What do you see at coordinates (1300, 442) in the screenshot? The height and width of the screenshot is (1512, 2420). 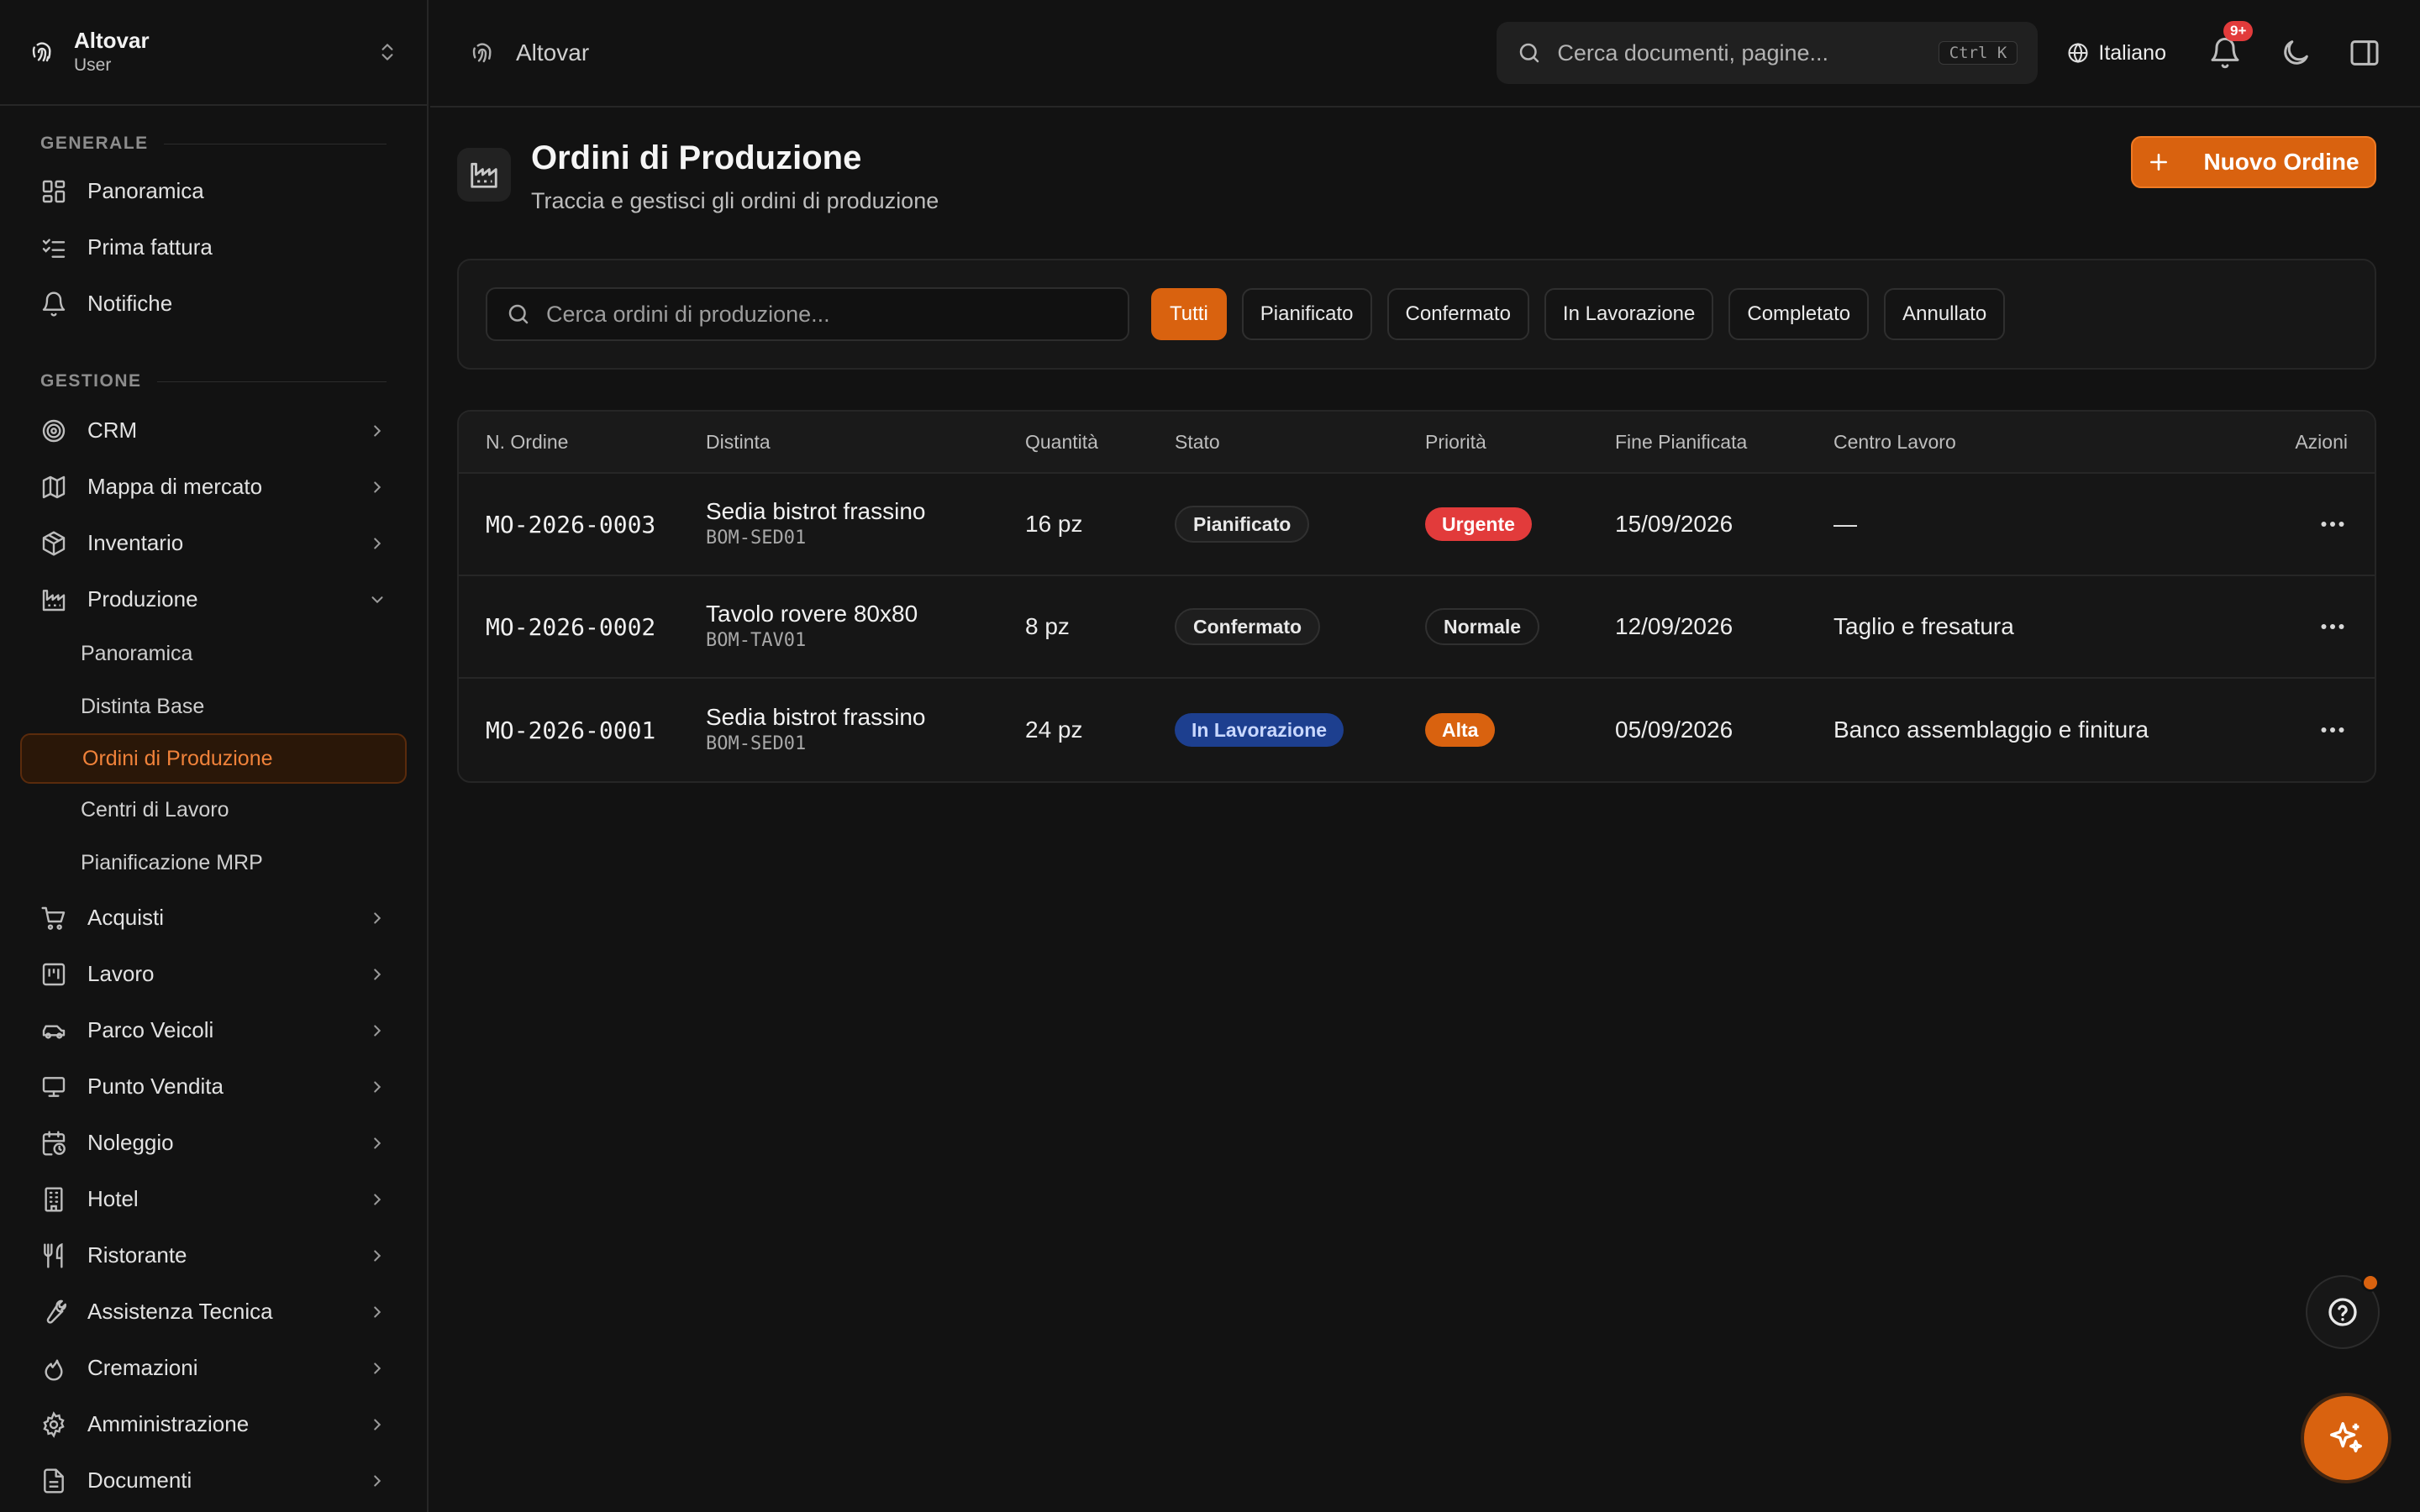 I see `column-header: Stato` at bounding box center [1300, 442].